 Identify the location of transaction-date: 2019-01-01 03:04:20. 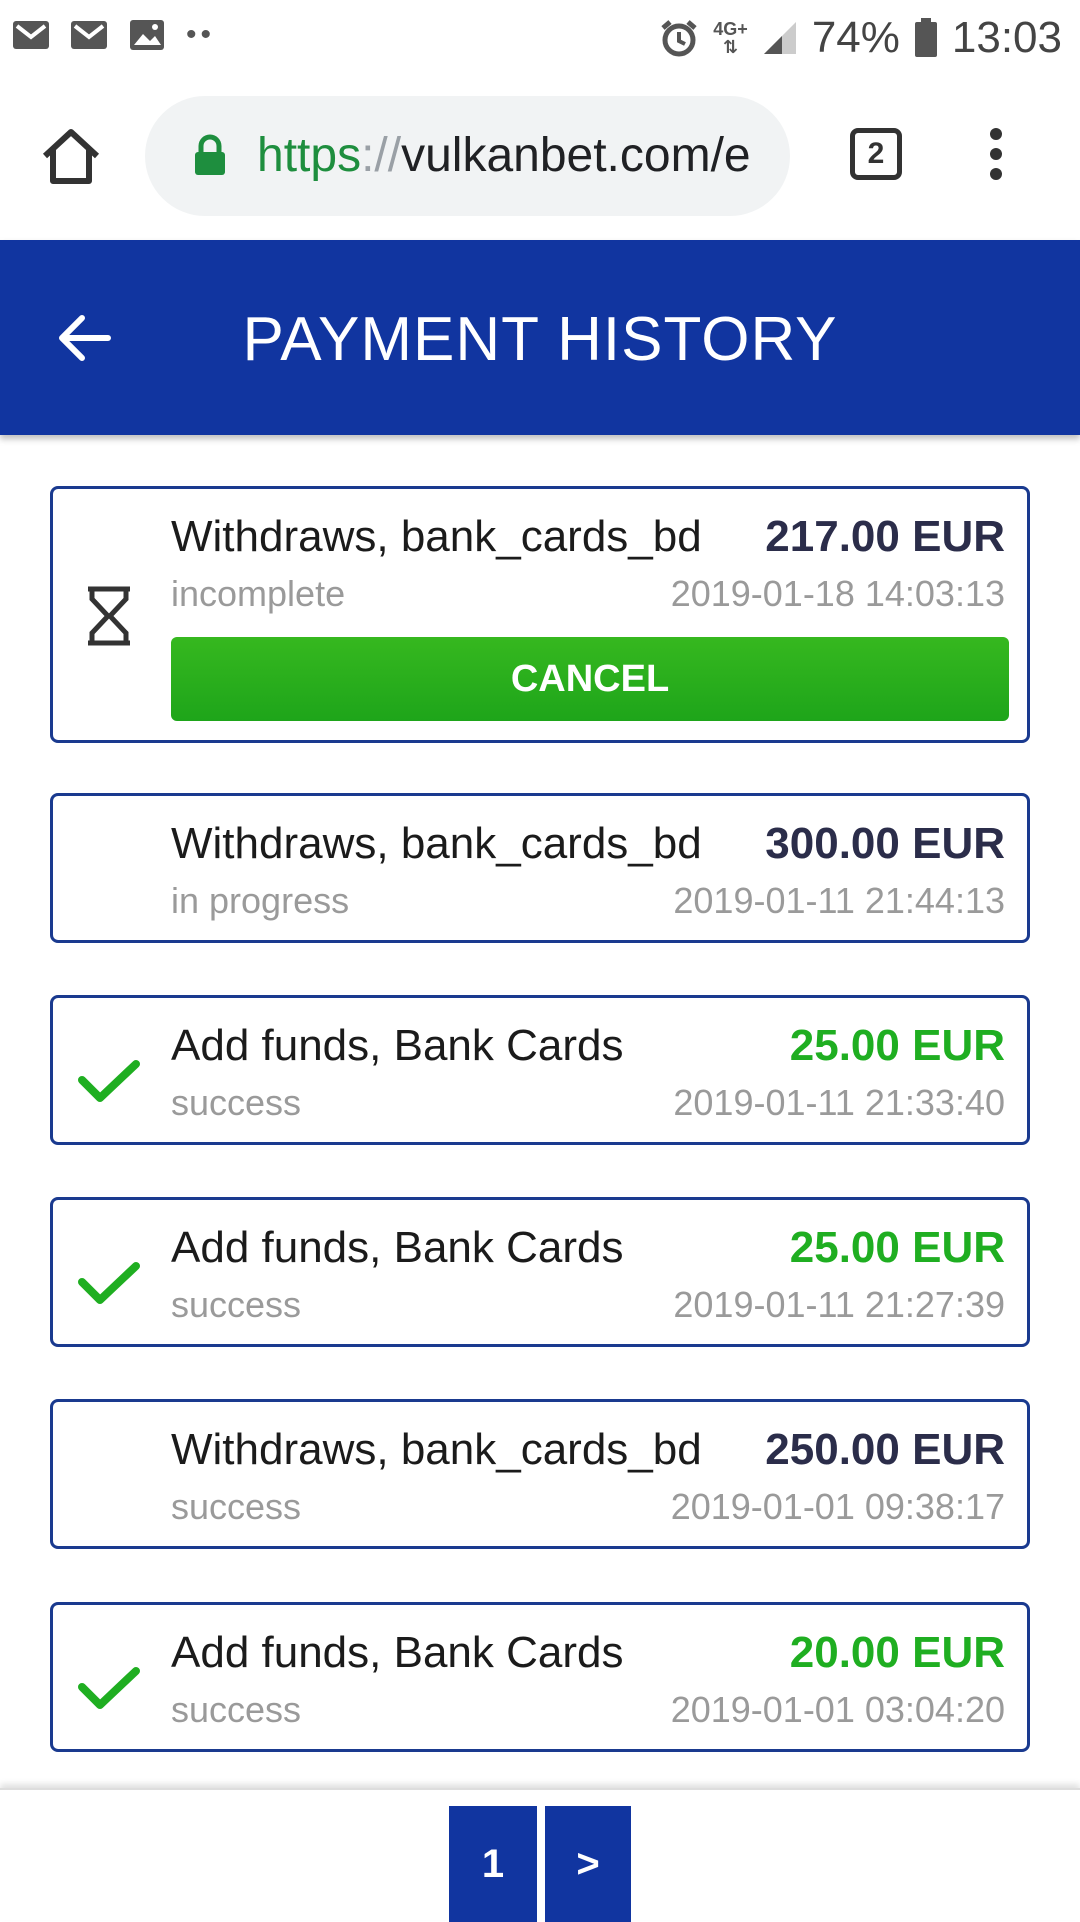
(837, 1709).